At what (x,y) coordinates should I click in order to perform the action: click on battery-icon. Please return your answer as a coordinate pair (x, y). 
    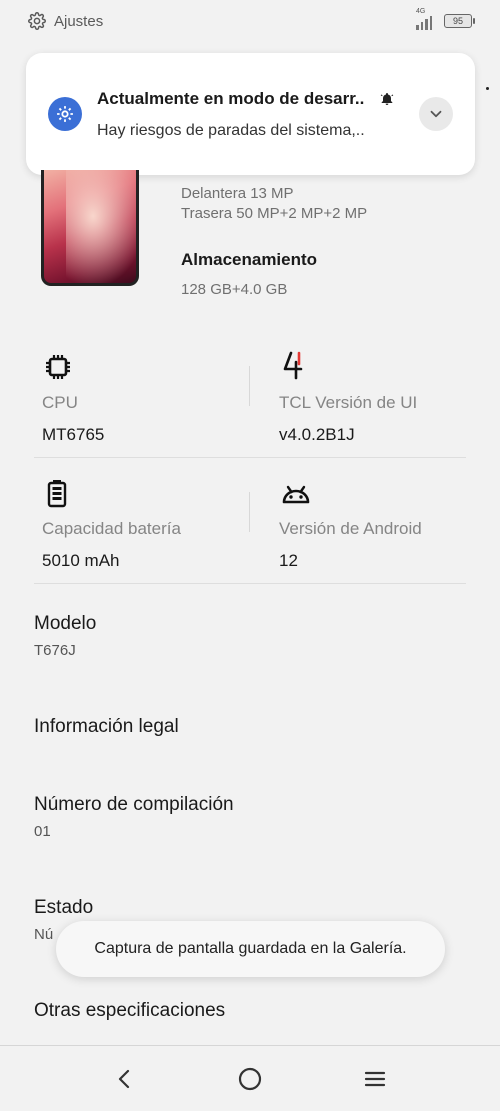
    Looking at the image, I should click on (57, 494).